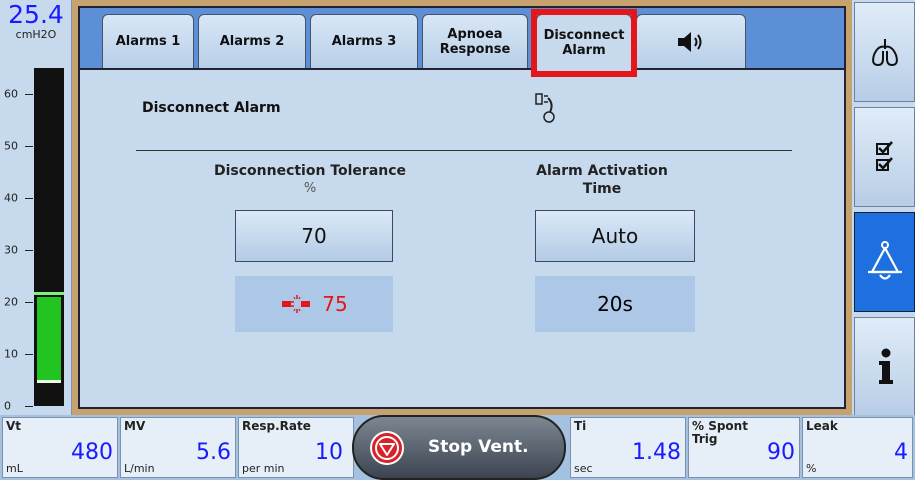 The image size is (915, 480). I want to click on disconnection-tolerance-measured: 75, so click(314, 304).